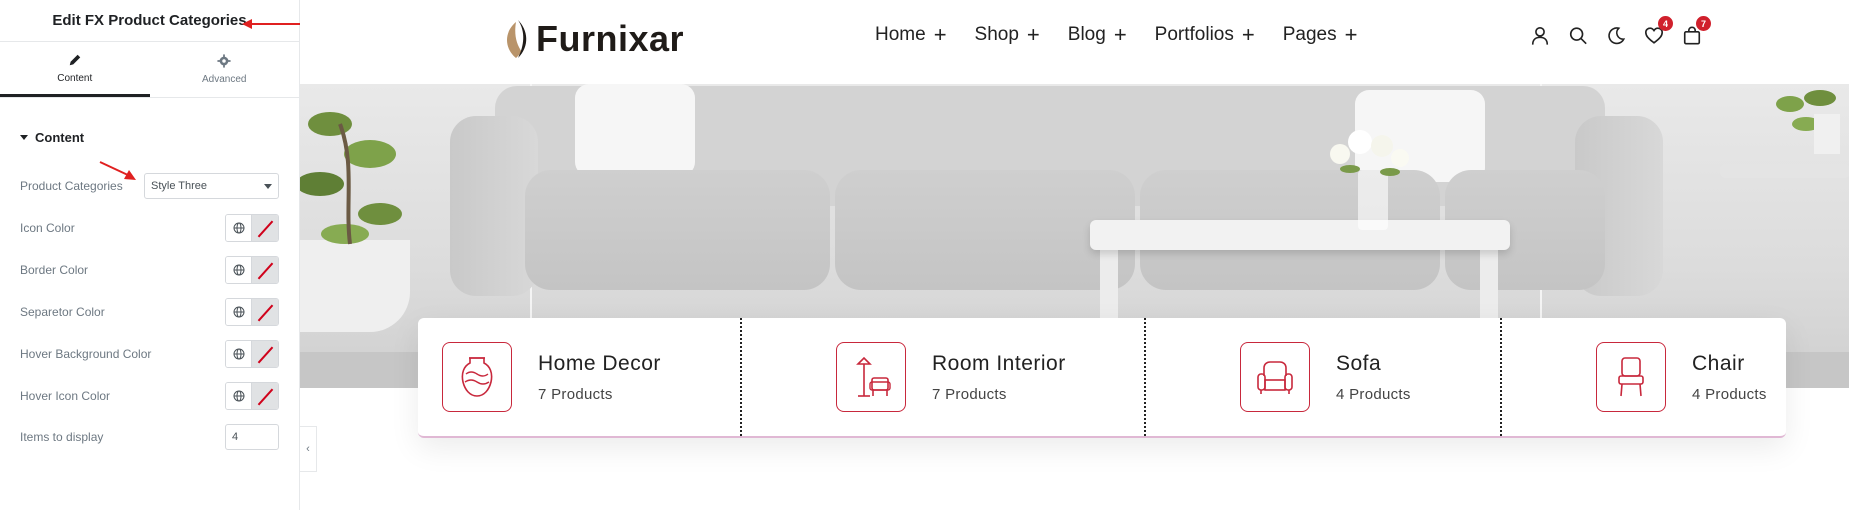  Describe the element at coordinates (308, 449) in the screenshot. I see `collapse-panel-button: ‹` at that location.